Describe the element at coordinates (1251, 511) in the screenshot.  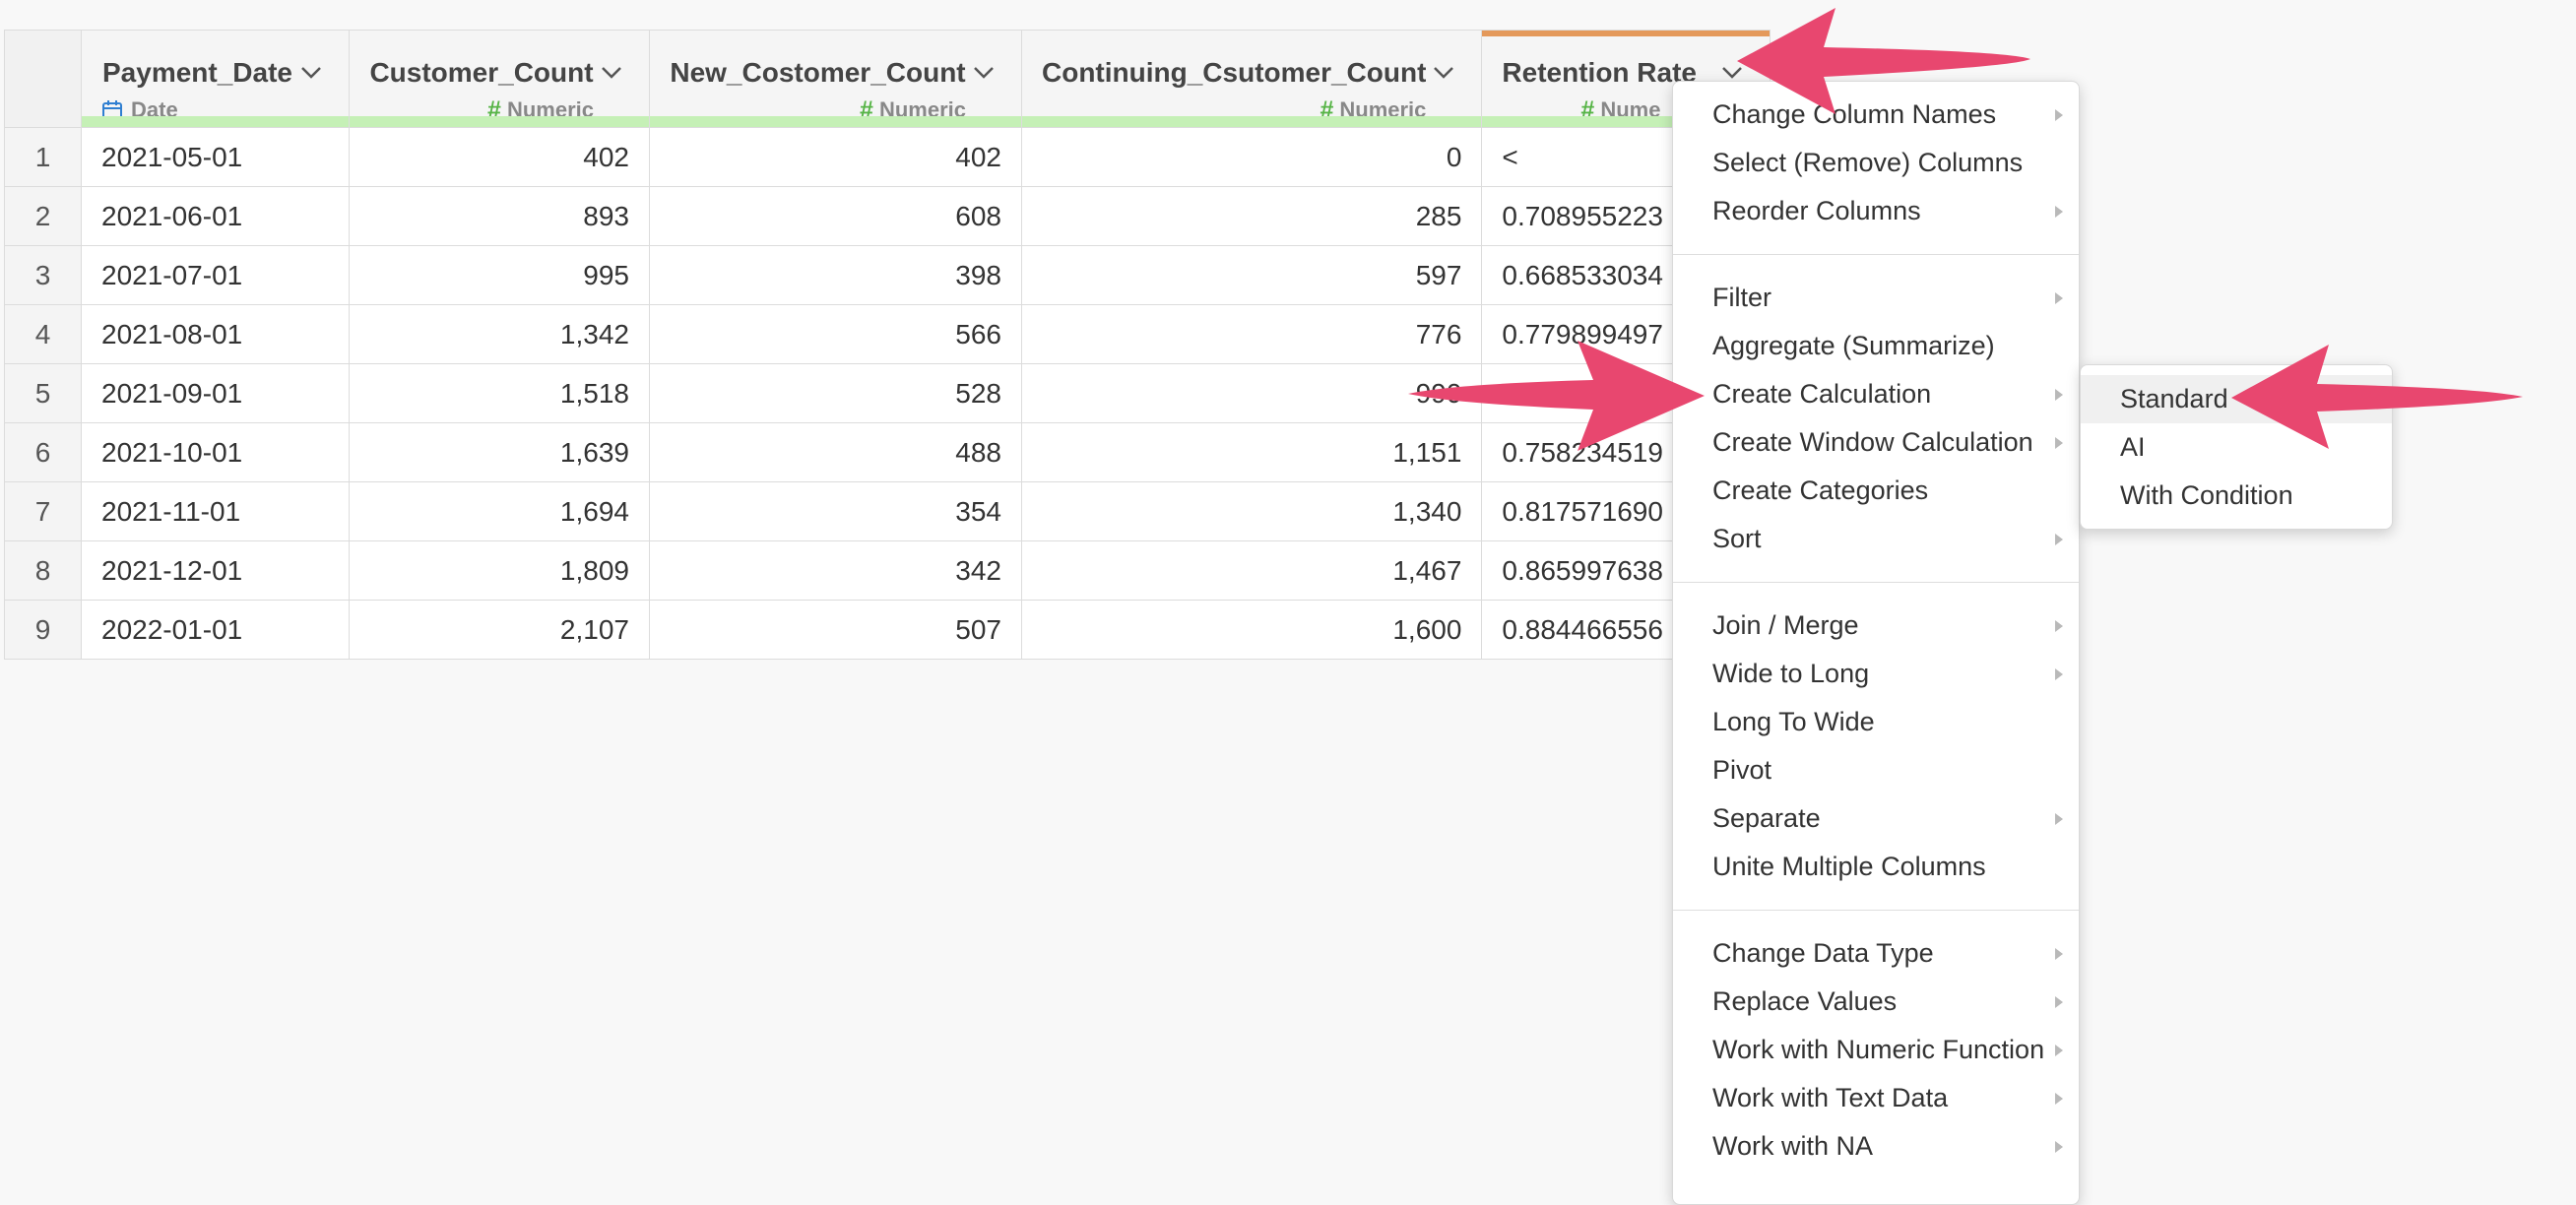
I see `cell-continuing-csutomer-count: 1,340` at that location.